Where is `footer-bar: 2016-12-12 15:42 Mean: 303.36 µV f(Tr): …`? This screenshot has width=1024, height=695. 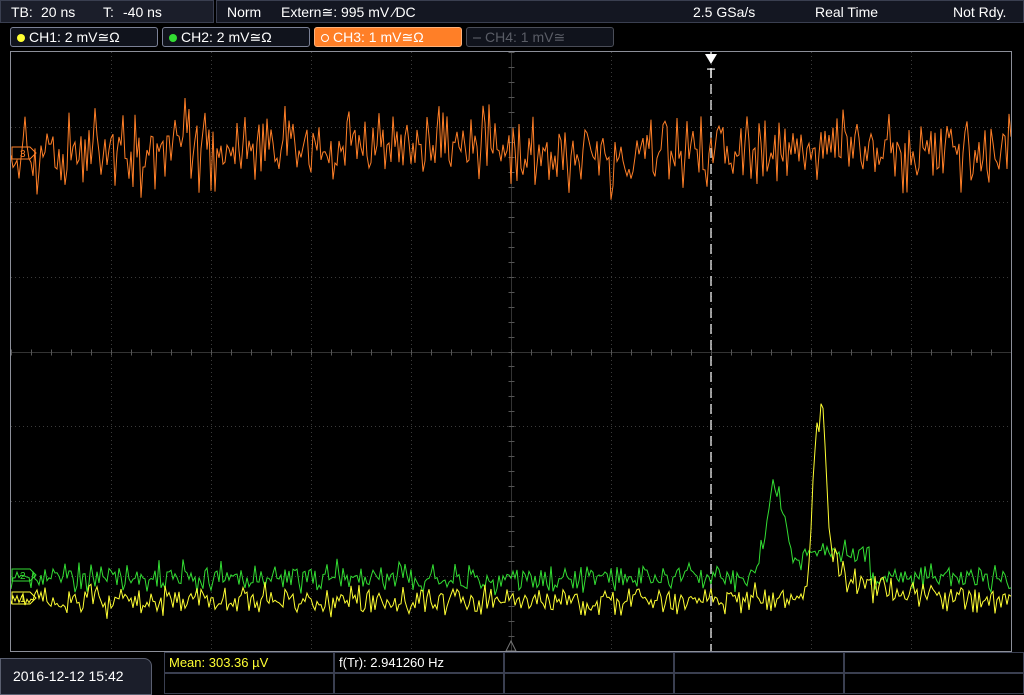 footer-bar: 2016-12-12 15:42 Mean: 303.36 µV f(Tr): … is located at coordinates (512, 673).